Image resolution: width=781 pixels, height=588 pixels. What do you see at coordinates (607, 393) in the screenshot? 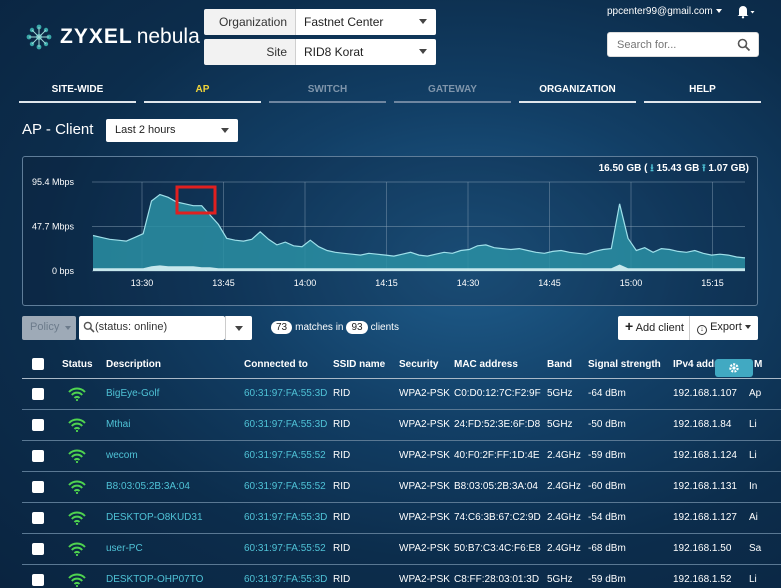
I see `table-cell-signal: -64 dBm` at bounding box center [607, 393].